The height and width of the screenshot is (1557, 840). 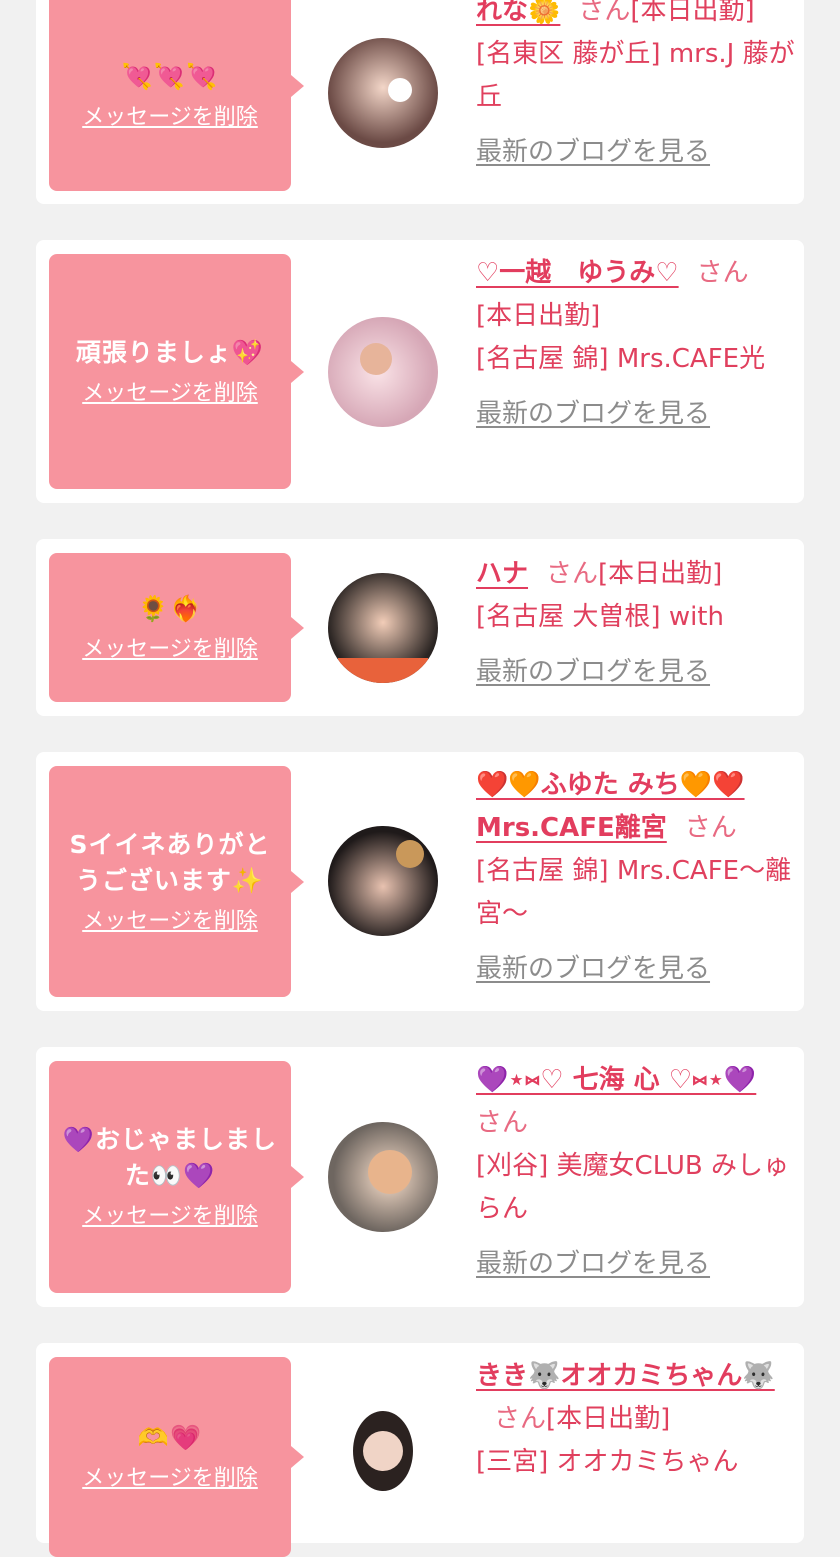 I want to click on location-text: [名東区 藤が丘] mrs.J 藤が丘, so click(x=635, y=75).